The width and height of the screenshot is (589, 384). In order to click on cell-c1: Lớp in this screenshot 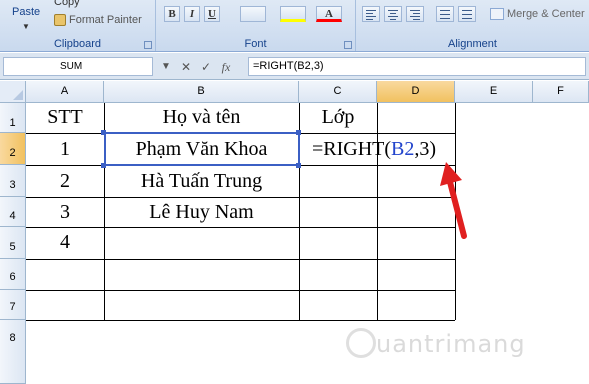, I will do `click(338, 117)`.